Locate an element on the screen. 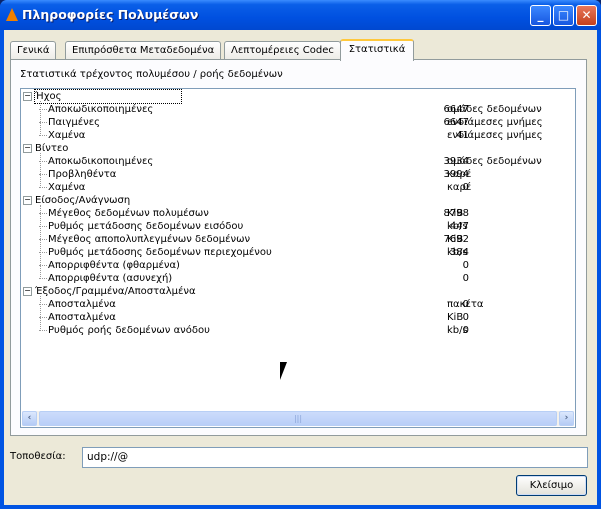 The height and width of the screenshot is (509, 601). stat-label: Απορριφθέντα (ασυνεχή) is located at coordinates (110, 278).